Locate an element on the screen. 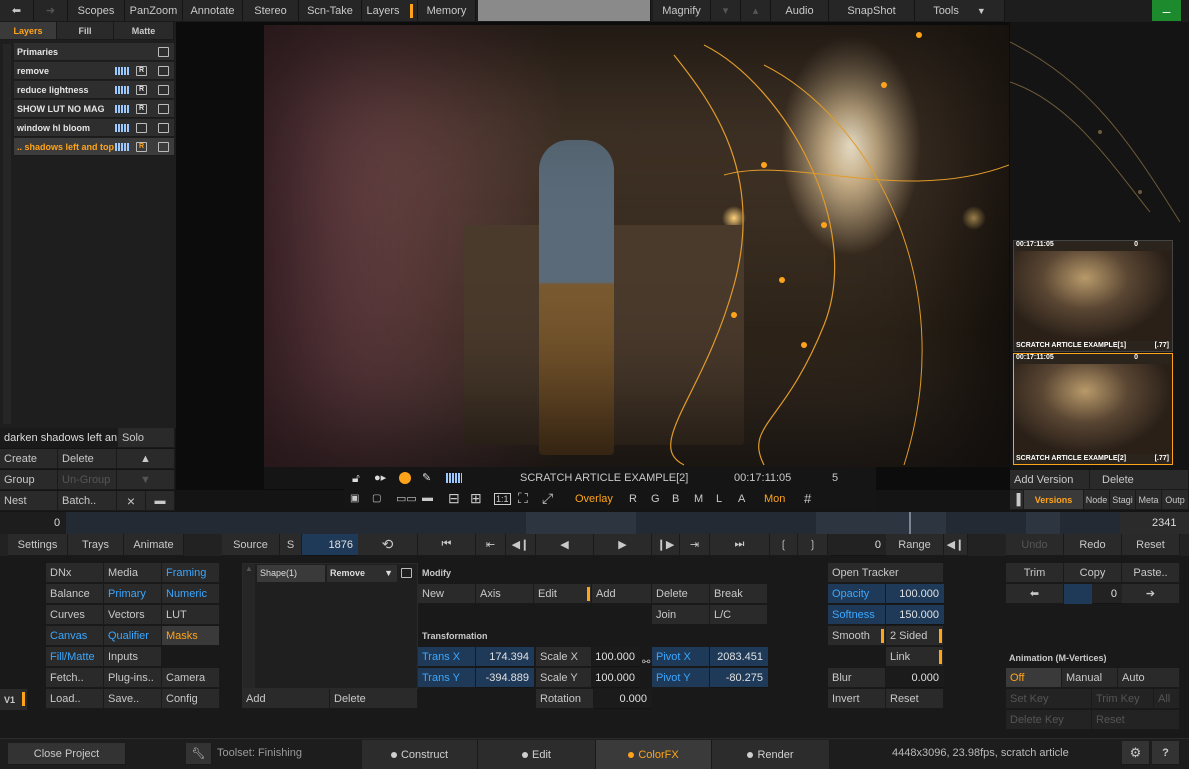 Image resolution: width=1189 pixels, height=769 pixels. timeline-track is located at coordinates (593, 523).